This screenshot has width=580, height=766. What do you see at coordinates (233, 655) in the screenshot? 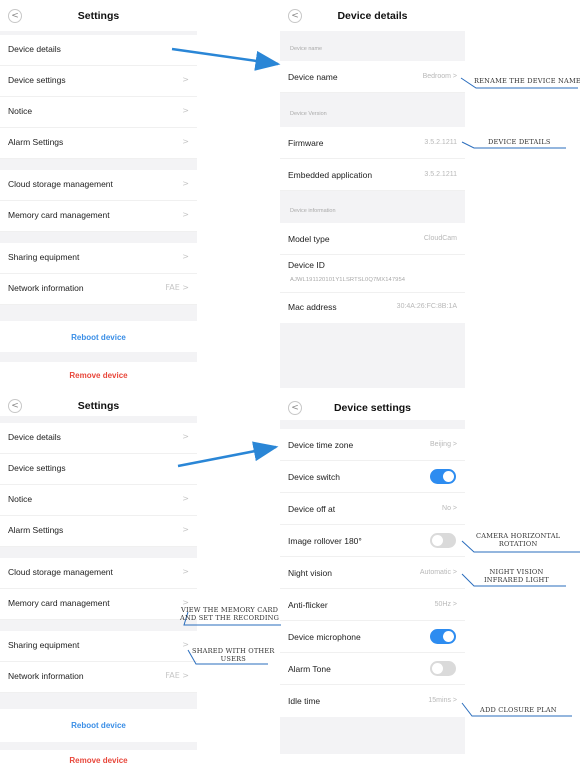
I see `callout-sharing: SHARED WITH OTHER USERS` at bounding box center [233, 655].